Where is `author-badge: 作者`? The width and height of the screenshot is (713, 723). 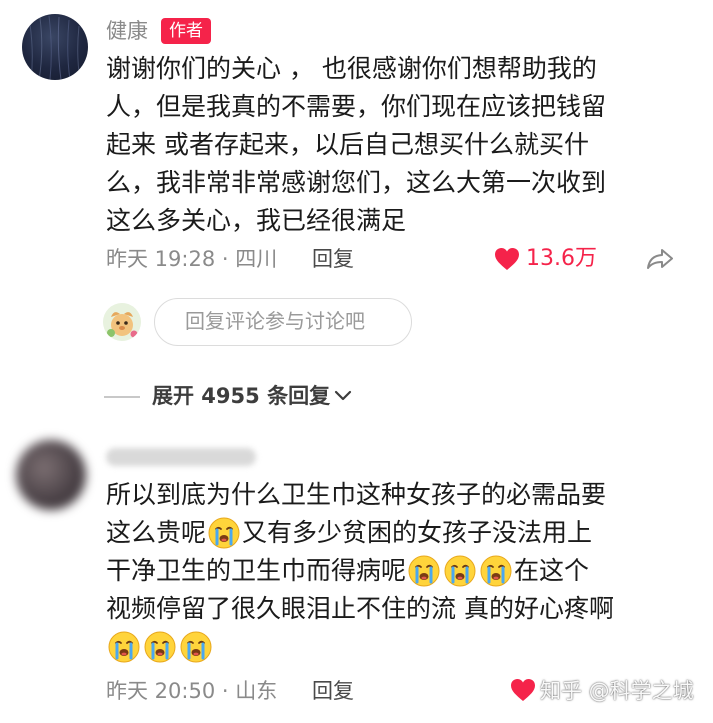
author-badge: 作者 is located at coordinates (186, 31).